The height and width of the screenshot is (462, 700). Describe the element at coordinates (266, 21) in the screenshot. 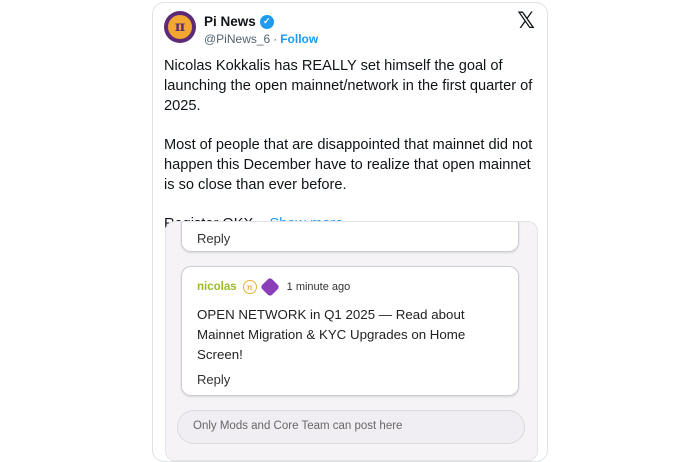

I see `verified-icon: ✓` at that location.